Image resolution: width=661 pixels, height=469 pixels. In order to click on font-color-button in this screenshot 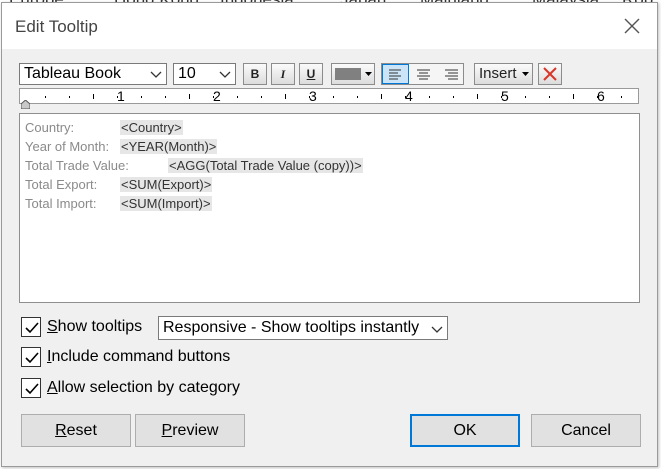, I will do `click(353, 74)`.